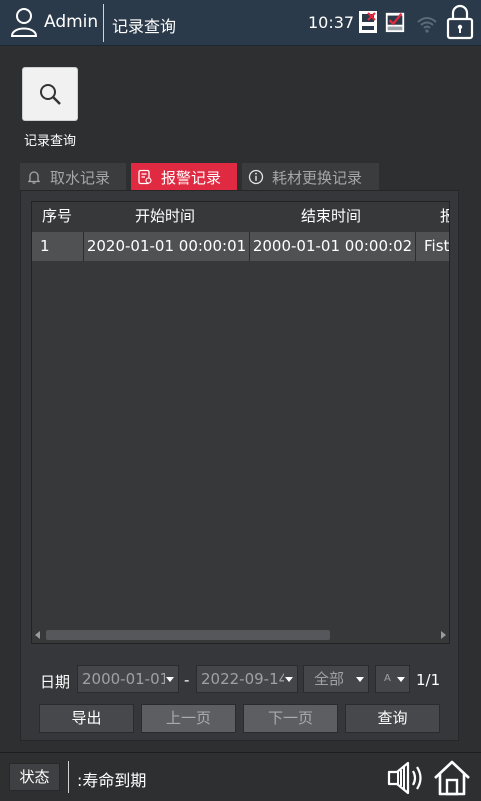 The width and height of the screenshot is (481, 801). Describe the element at coordinates (80, 177) in the screenshot. I see `tab-label: 取水记录` at that location.